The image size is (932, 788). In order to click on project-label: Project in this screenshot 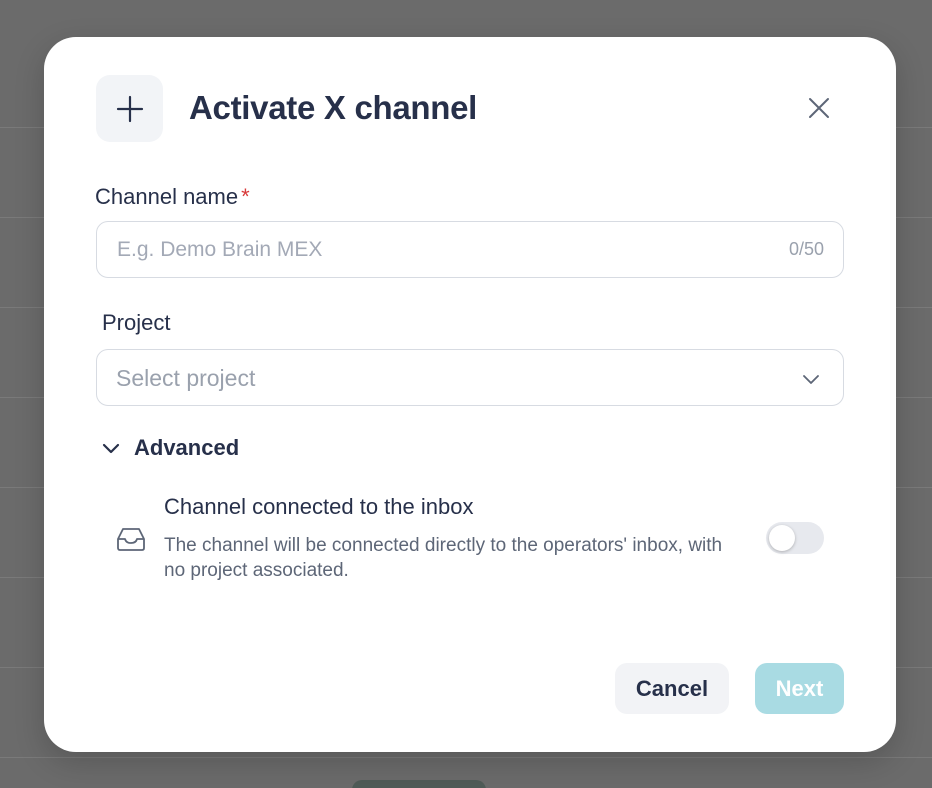, I will do `click(136, 322)`.